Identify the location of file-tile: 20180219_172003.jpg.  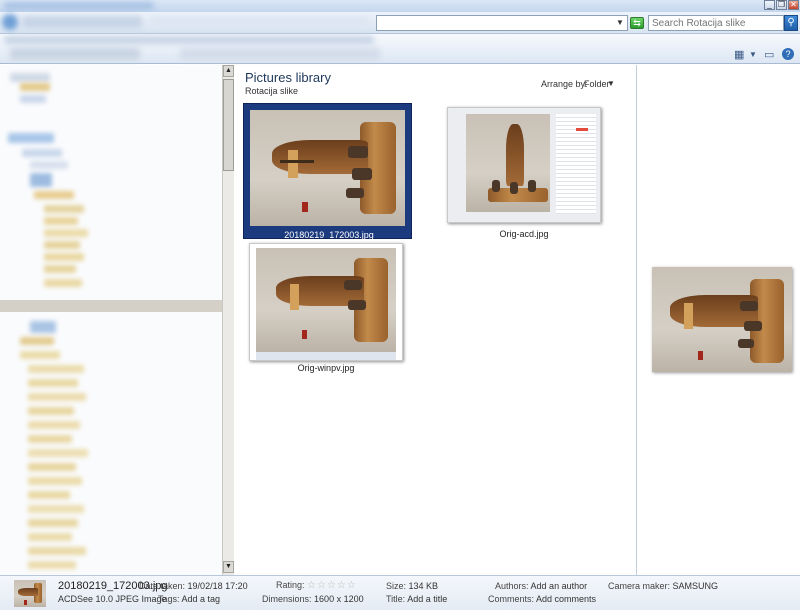
(327, 171).